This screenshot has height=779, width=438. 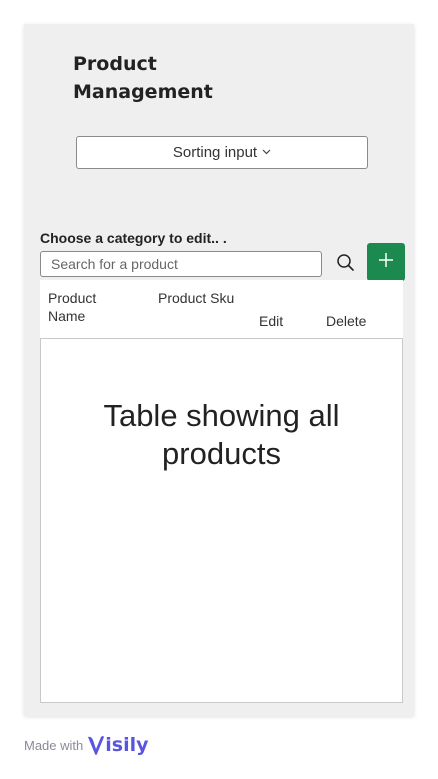 What do you see at coordinates (133, 238) in the screenshot?
I see `category-label: Choose a category to edit.. .` at bounding box center [133, 238].